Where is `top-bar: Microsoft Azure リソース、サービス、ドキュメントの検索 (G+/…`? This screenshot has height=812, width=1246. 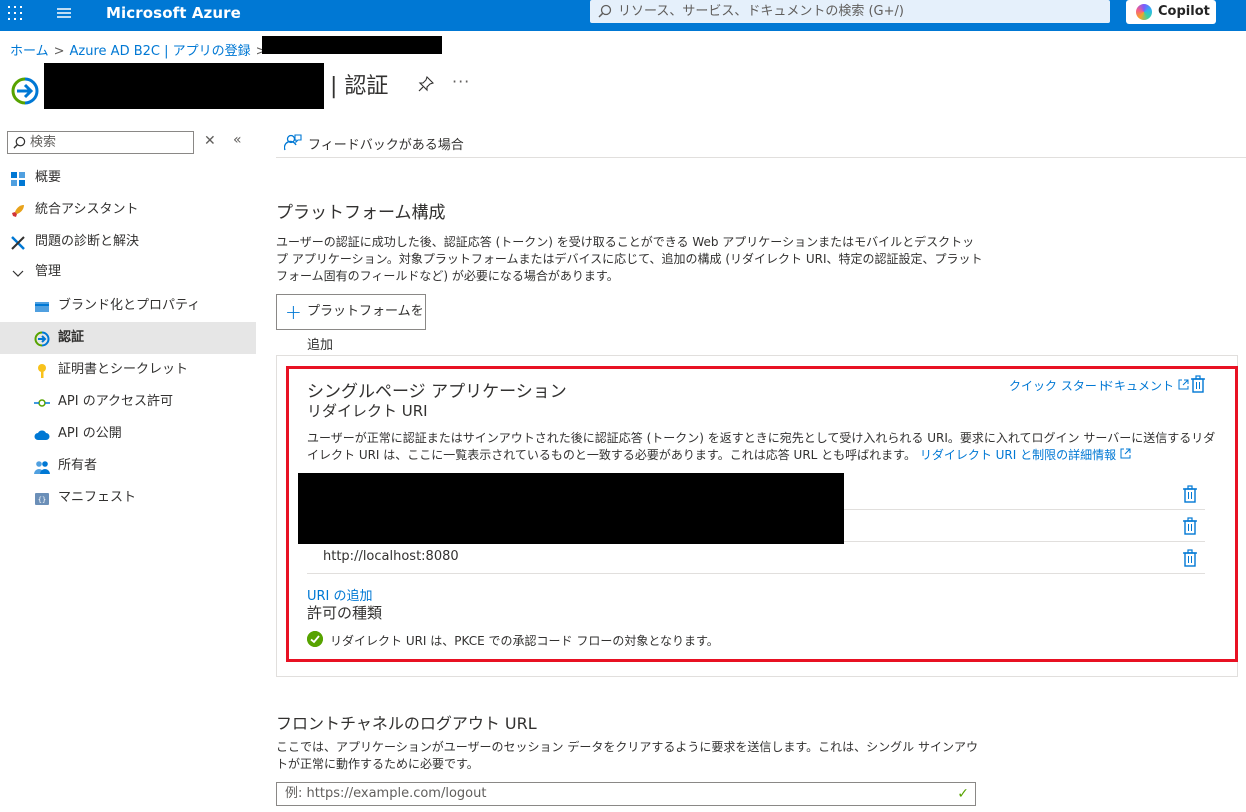 top-bar: Microsoft Azure リソース、サービス、ドキュメントの検索 (G+/… is located at coordinates (623, 15).